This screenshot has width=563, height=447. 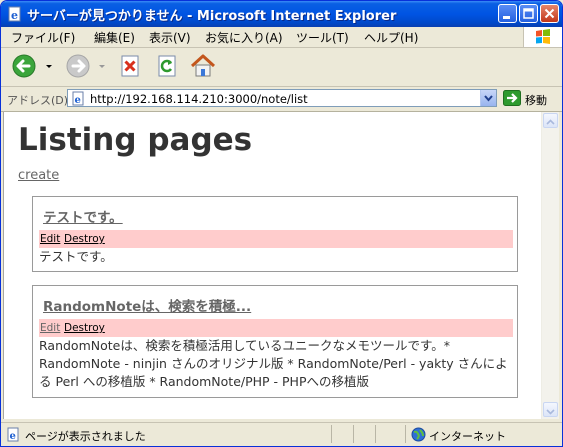 I want to click on minimize-button, so click(x=507, y=13).